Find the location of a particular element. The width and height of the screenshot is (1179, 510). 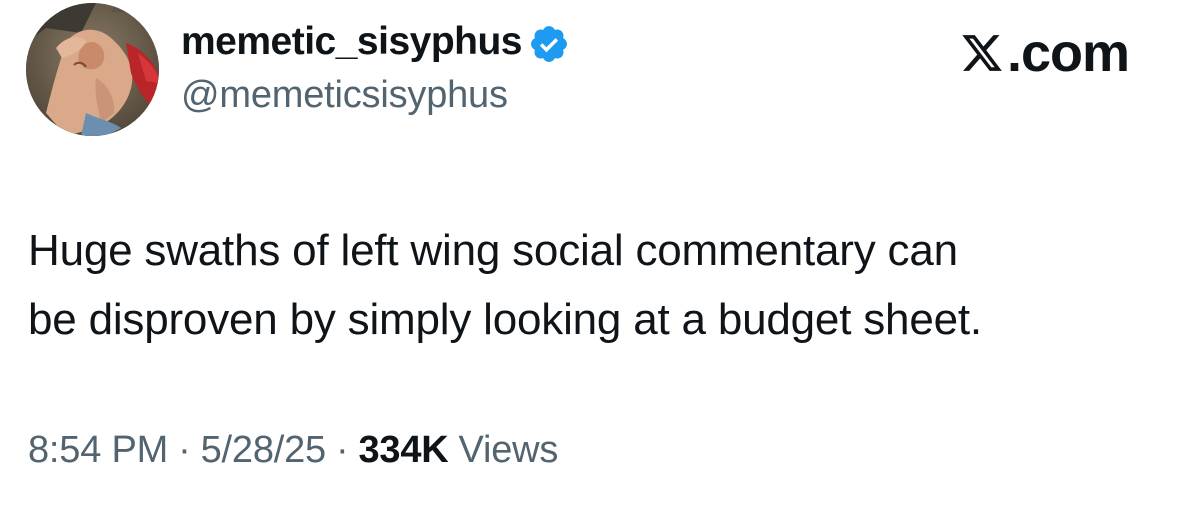

x-com-watermark: .com is located at coordinates (1045, 53).